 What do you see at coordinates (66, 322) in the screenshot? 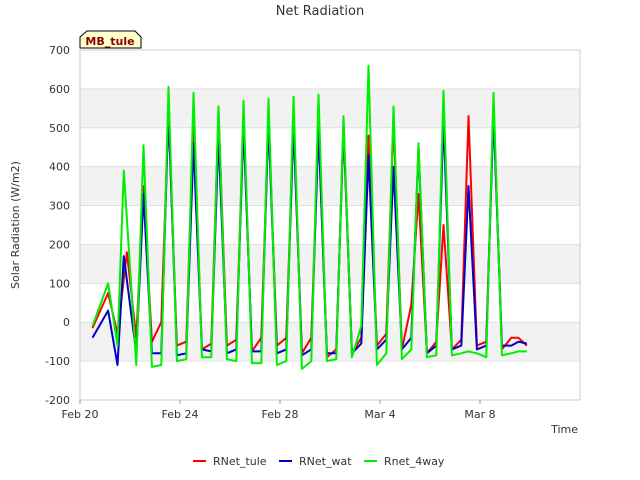
I see `y-tick-label: 0` at bounding box center [66, 322].